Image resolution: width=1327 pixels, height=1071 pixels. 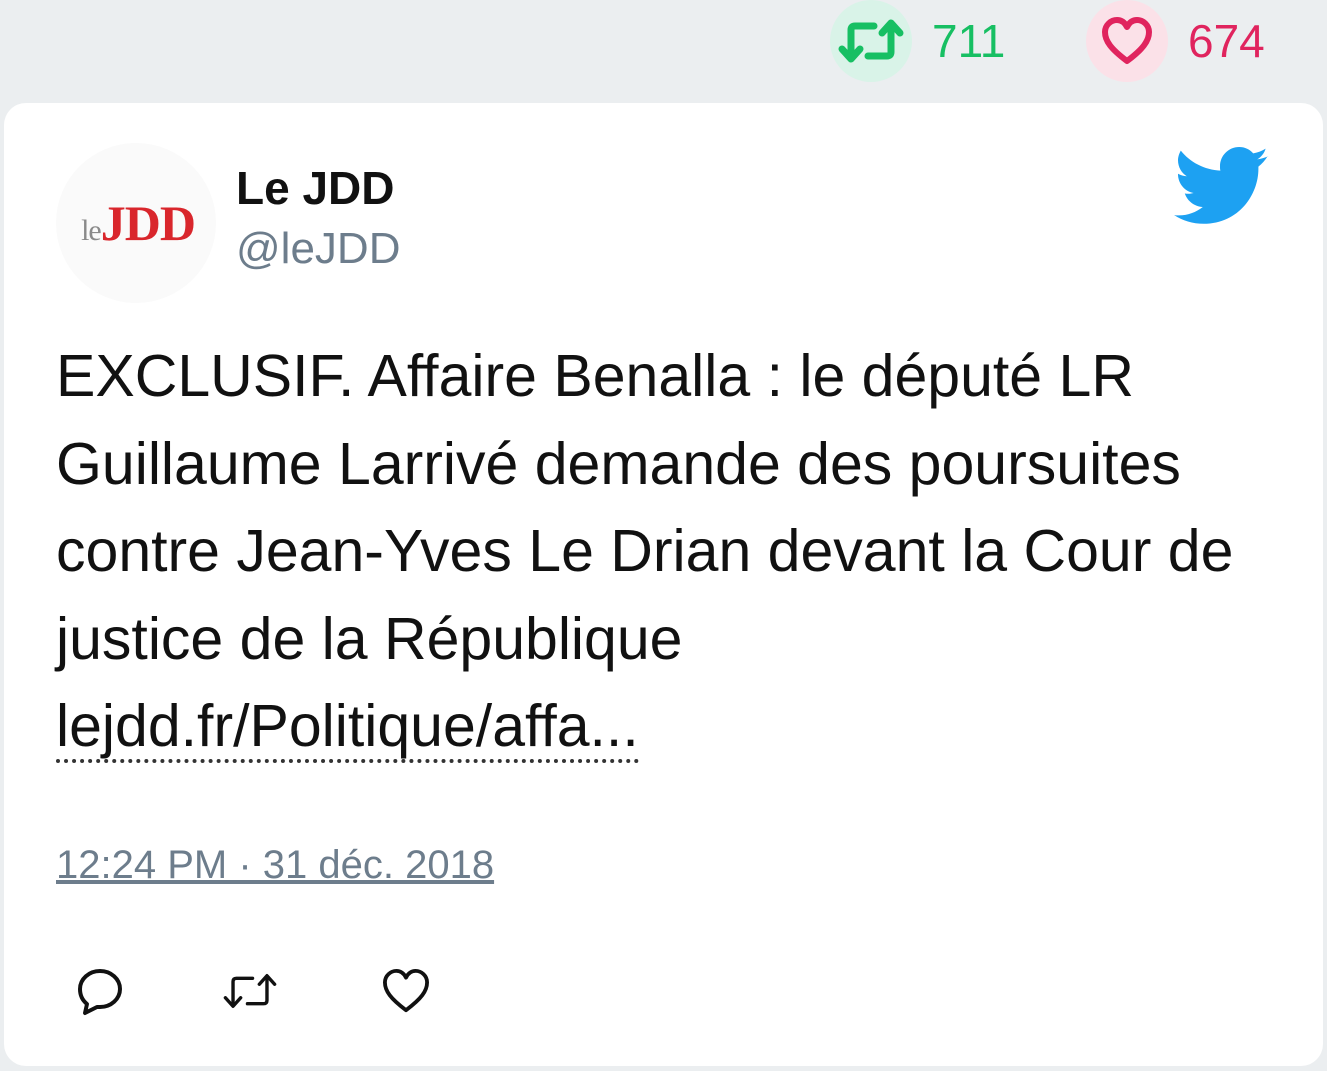 I want to click on retweet-stat: 711, so click(x=917, y=41).